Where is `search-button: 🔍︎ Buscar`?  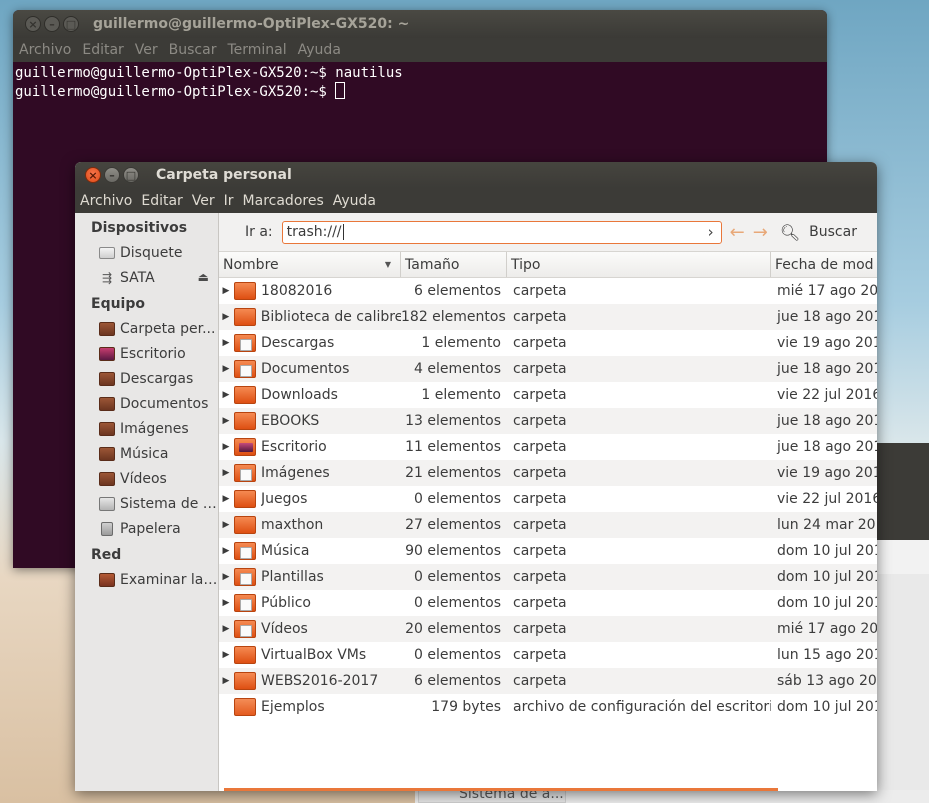 search-button: 🔍︎ Buscar is located at coordinates (818, 232).